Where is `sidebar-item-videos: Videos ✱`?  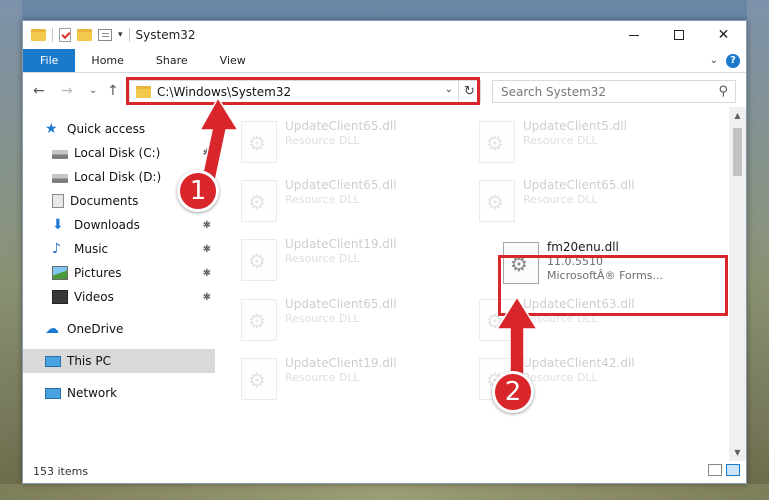 sidebar-item-videos: Videos ✱ is located at coordinates (119, 297).